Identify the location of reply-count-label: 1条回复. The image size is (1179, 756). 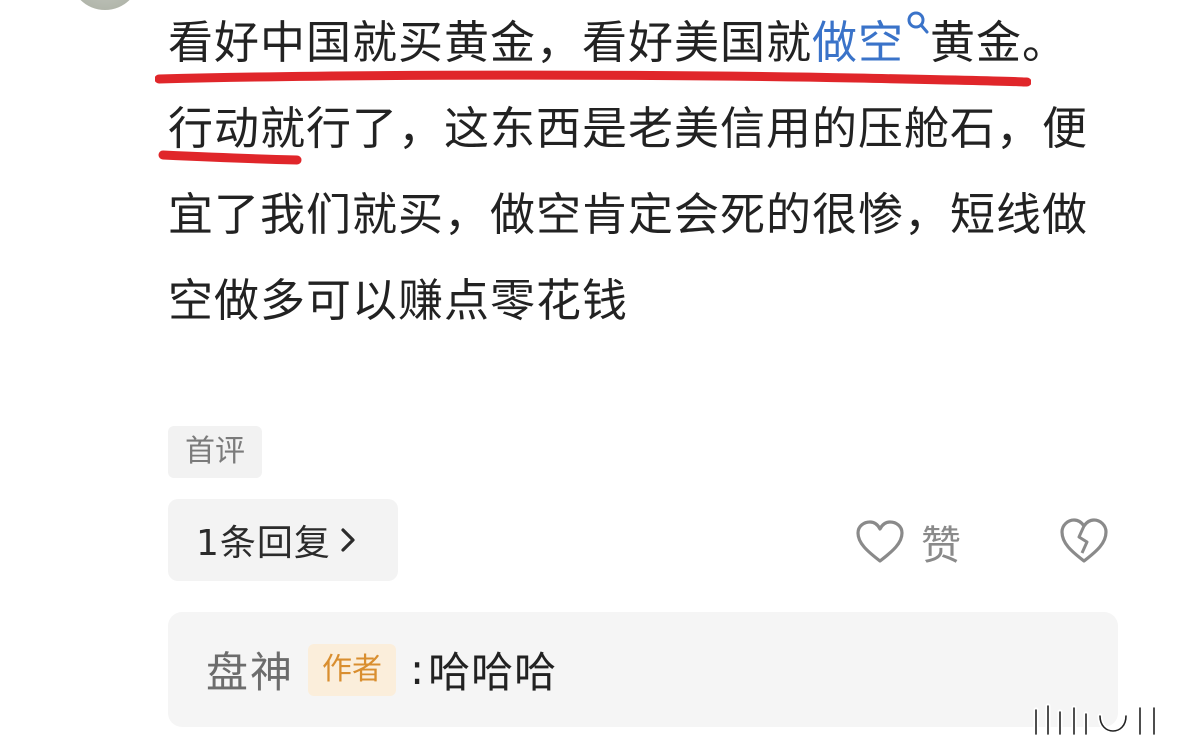
(263, 543).